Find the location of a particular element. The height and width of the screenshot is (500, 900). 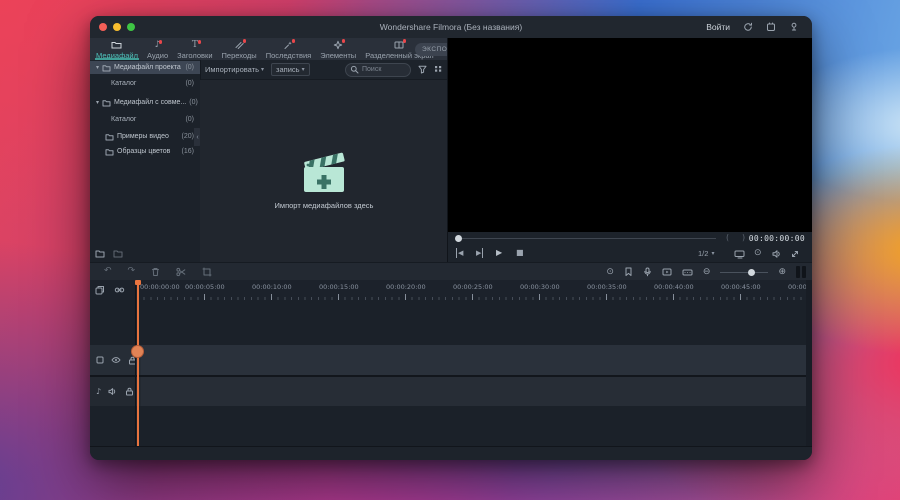

preview-timecode: 00:00:00:00 is located at coordinates (776, 238).